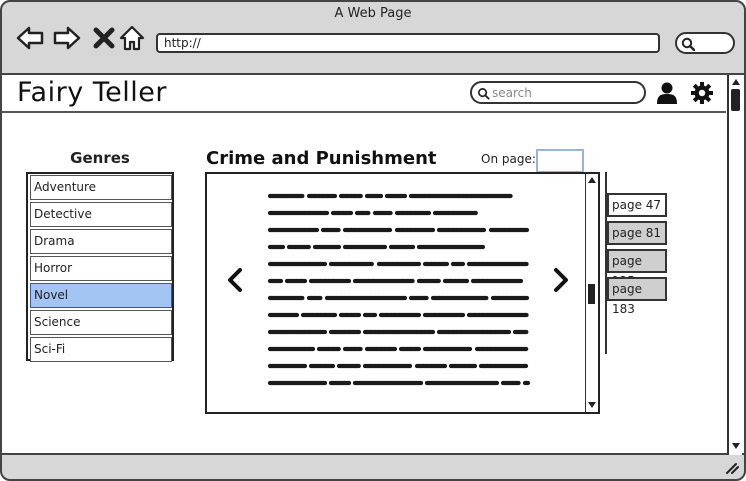 The width and height of the screenshot is (746, 481). What do you see at coordinates (235, 280) in the screenshot?
I see `chevron-left-icon` at bounding box center [235, 280].